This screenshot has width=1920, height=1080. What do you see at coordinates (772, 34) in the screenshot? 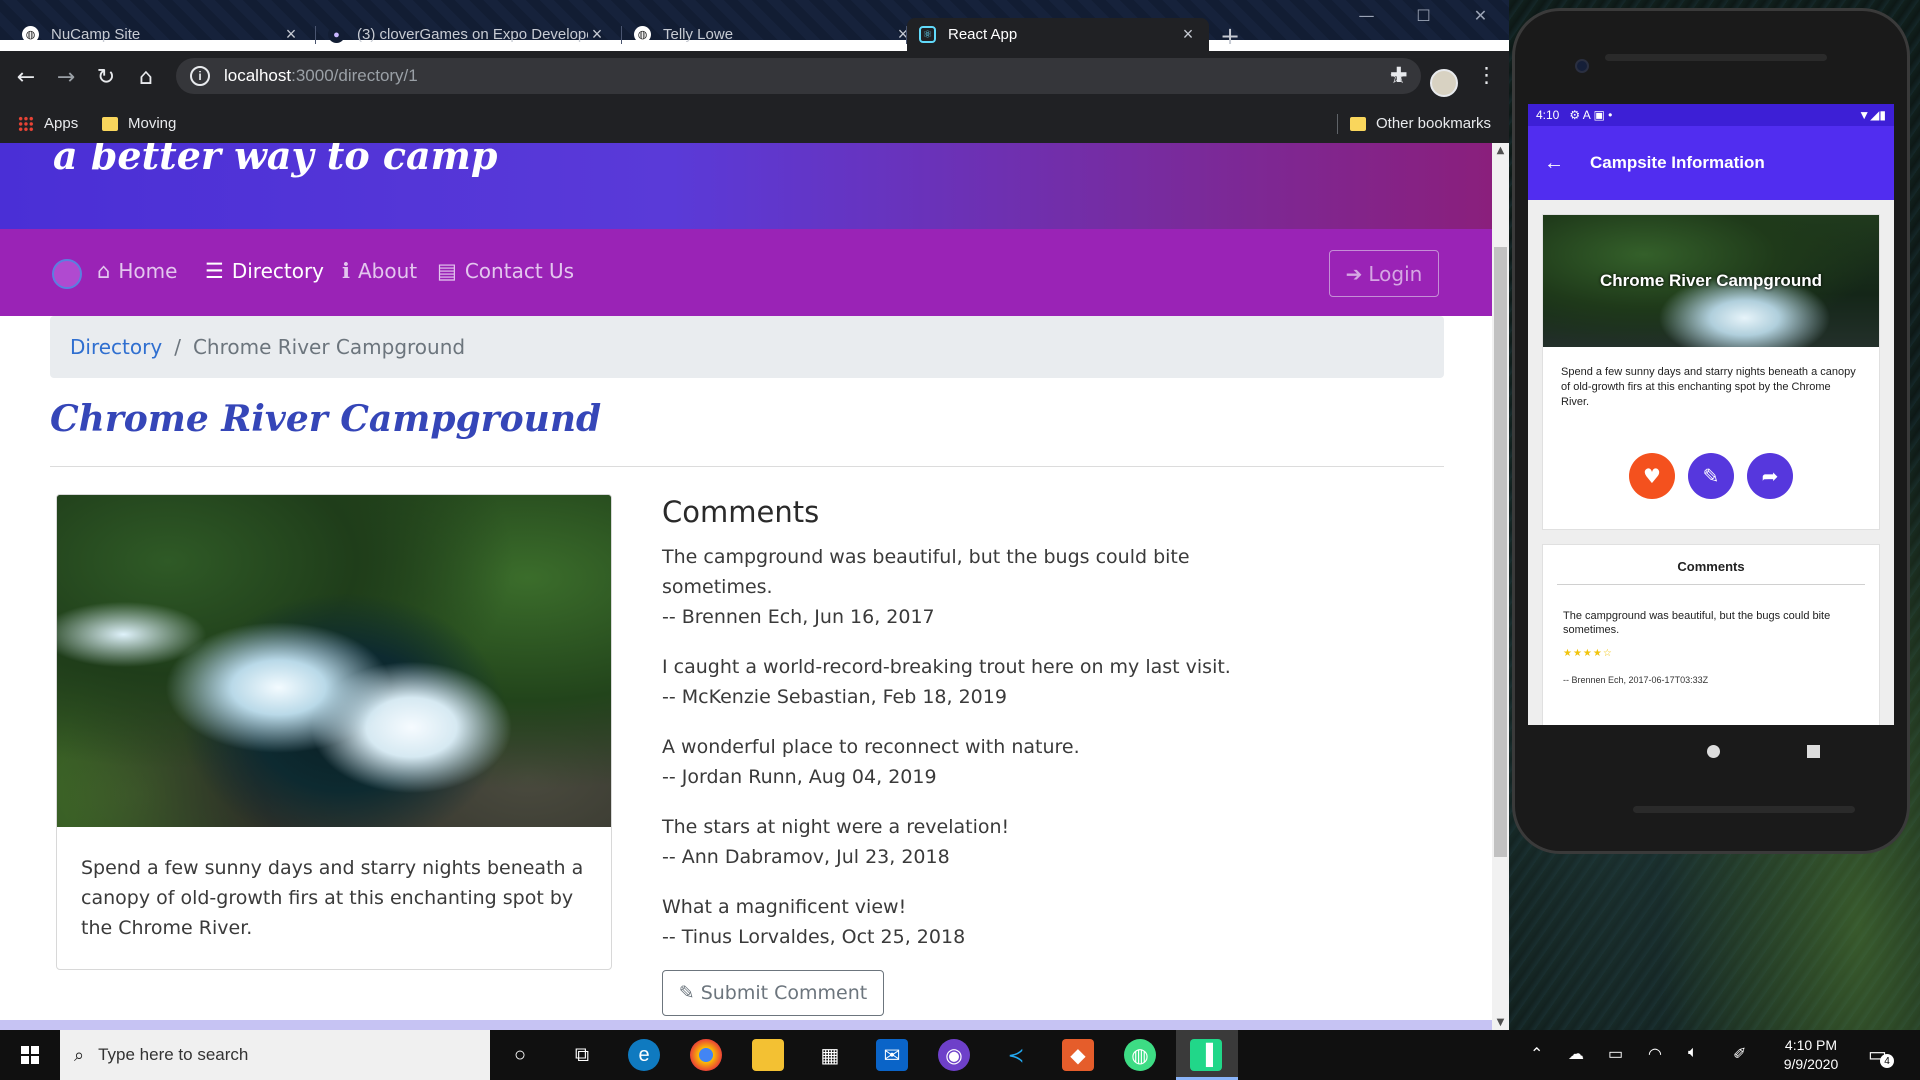
I see `tab-telly-lowe: ◍ Telly Lowe ×` at bounding box center [772, 34].